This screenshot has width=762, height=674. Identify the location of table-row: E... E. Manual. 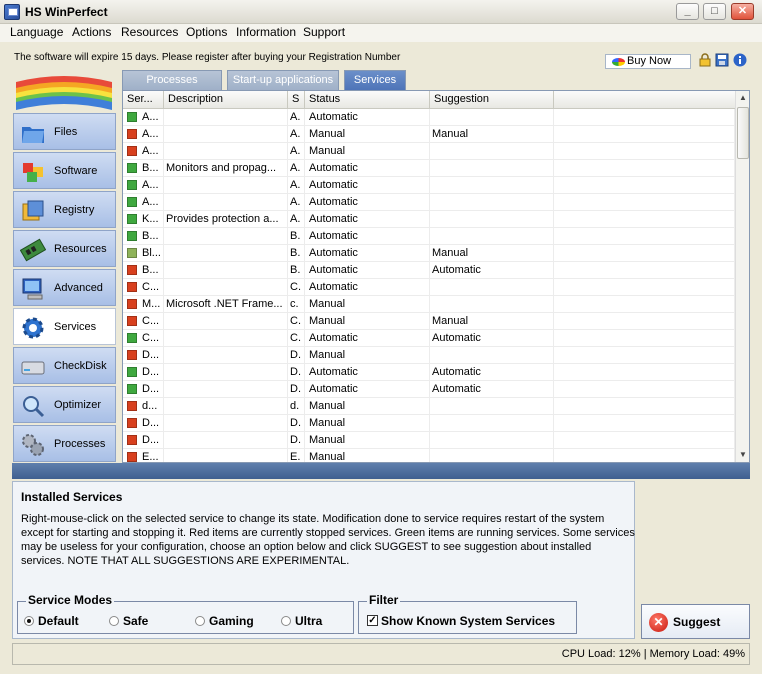
(429, 455).